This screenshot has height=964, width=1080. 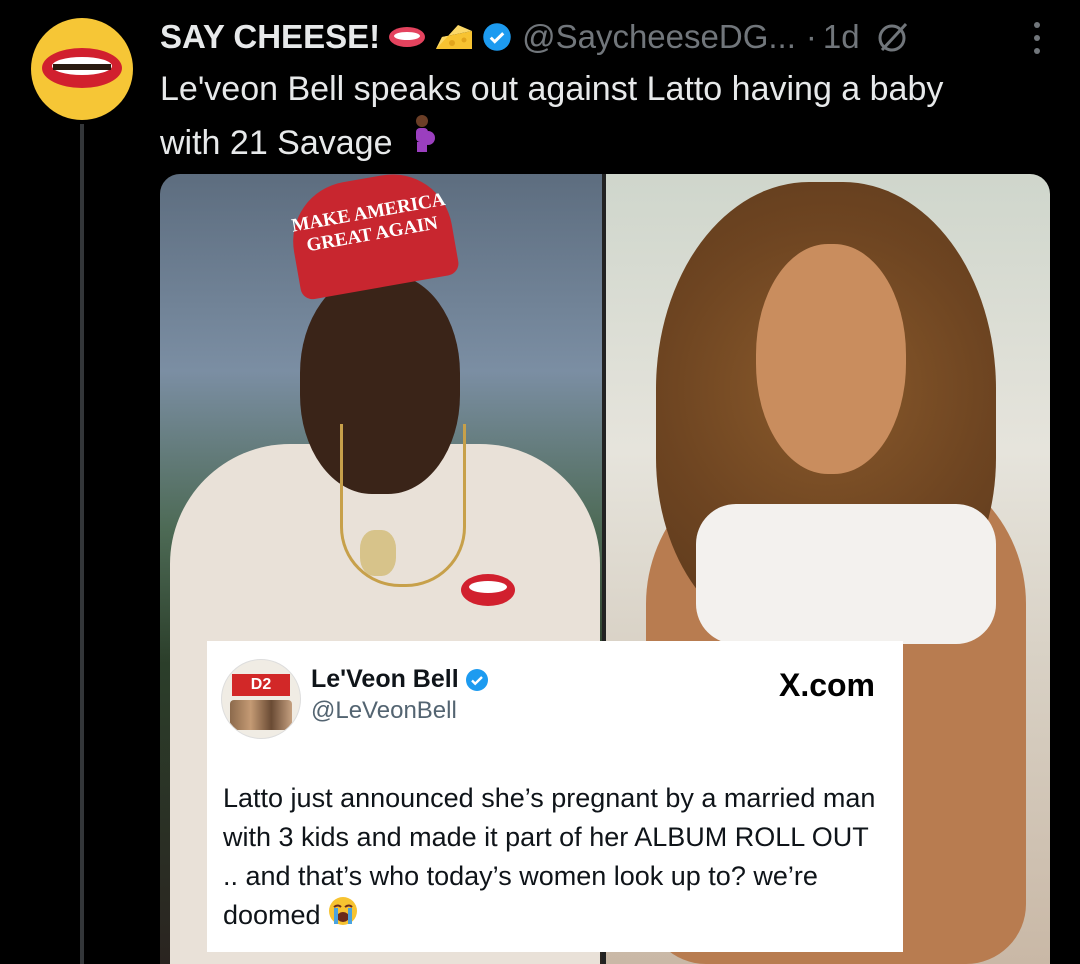 I want to click on embed-handle: @LeVeonBell, so click(x=384, y=710).